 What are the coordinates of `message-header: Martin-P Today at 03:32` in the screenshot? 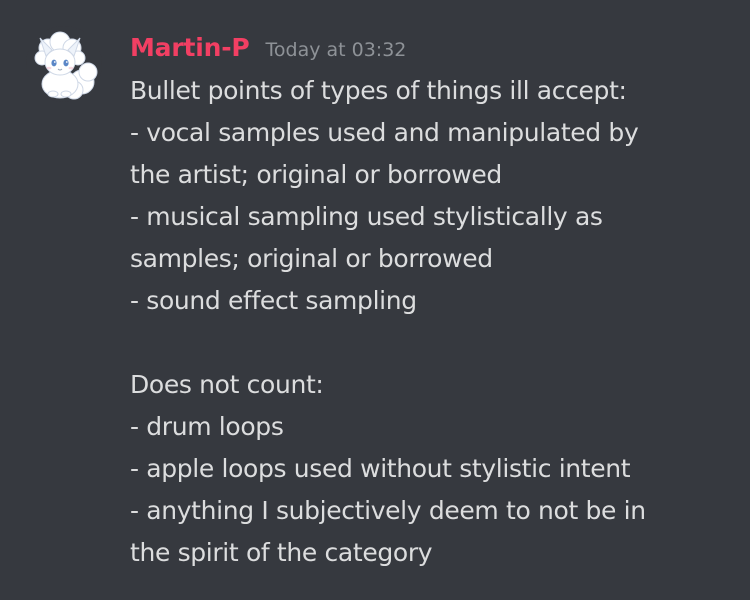 It's located at (268, 48).